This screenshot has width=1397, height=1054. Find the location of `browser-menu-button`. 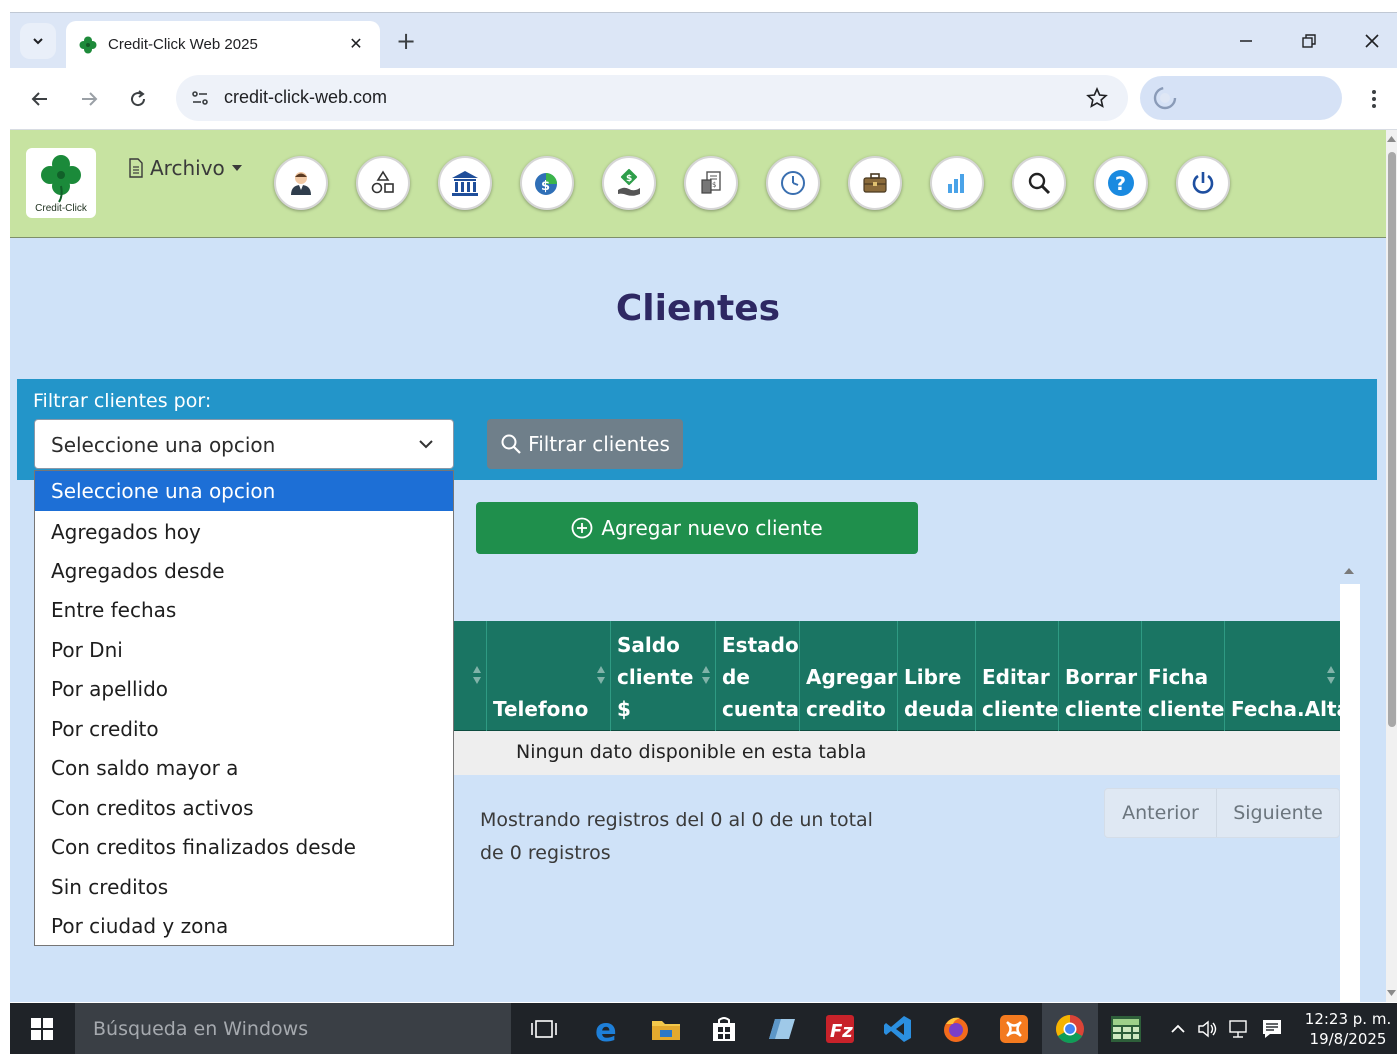

browser-menu-button is located at coordinates (1374, 99).